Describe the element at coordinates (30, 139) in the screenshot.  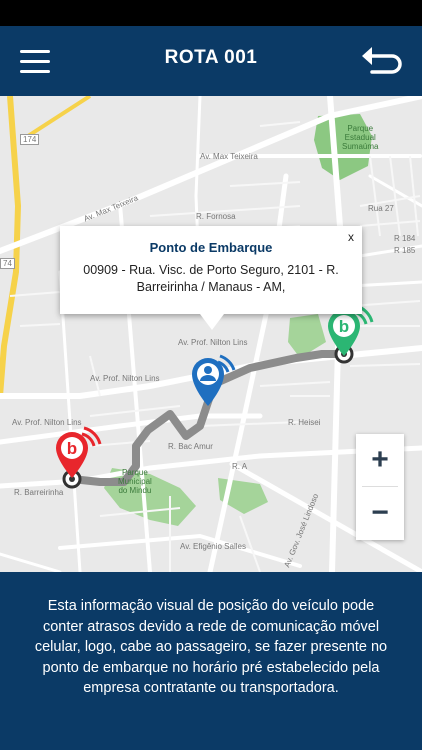
I see `road-shield: 174` at that location.